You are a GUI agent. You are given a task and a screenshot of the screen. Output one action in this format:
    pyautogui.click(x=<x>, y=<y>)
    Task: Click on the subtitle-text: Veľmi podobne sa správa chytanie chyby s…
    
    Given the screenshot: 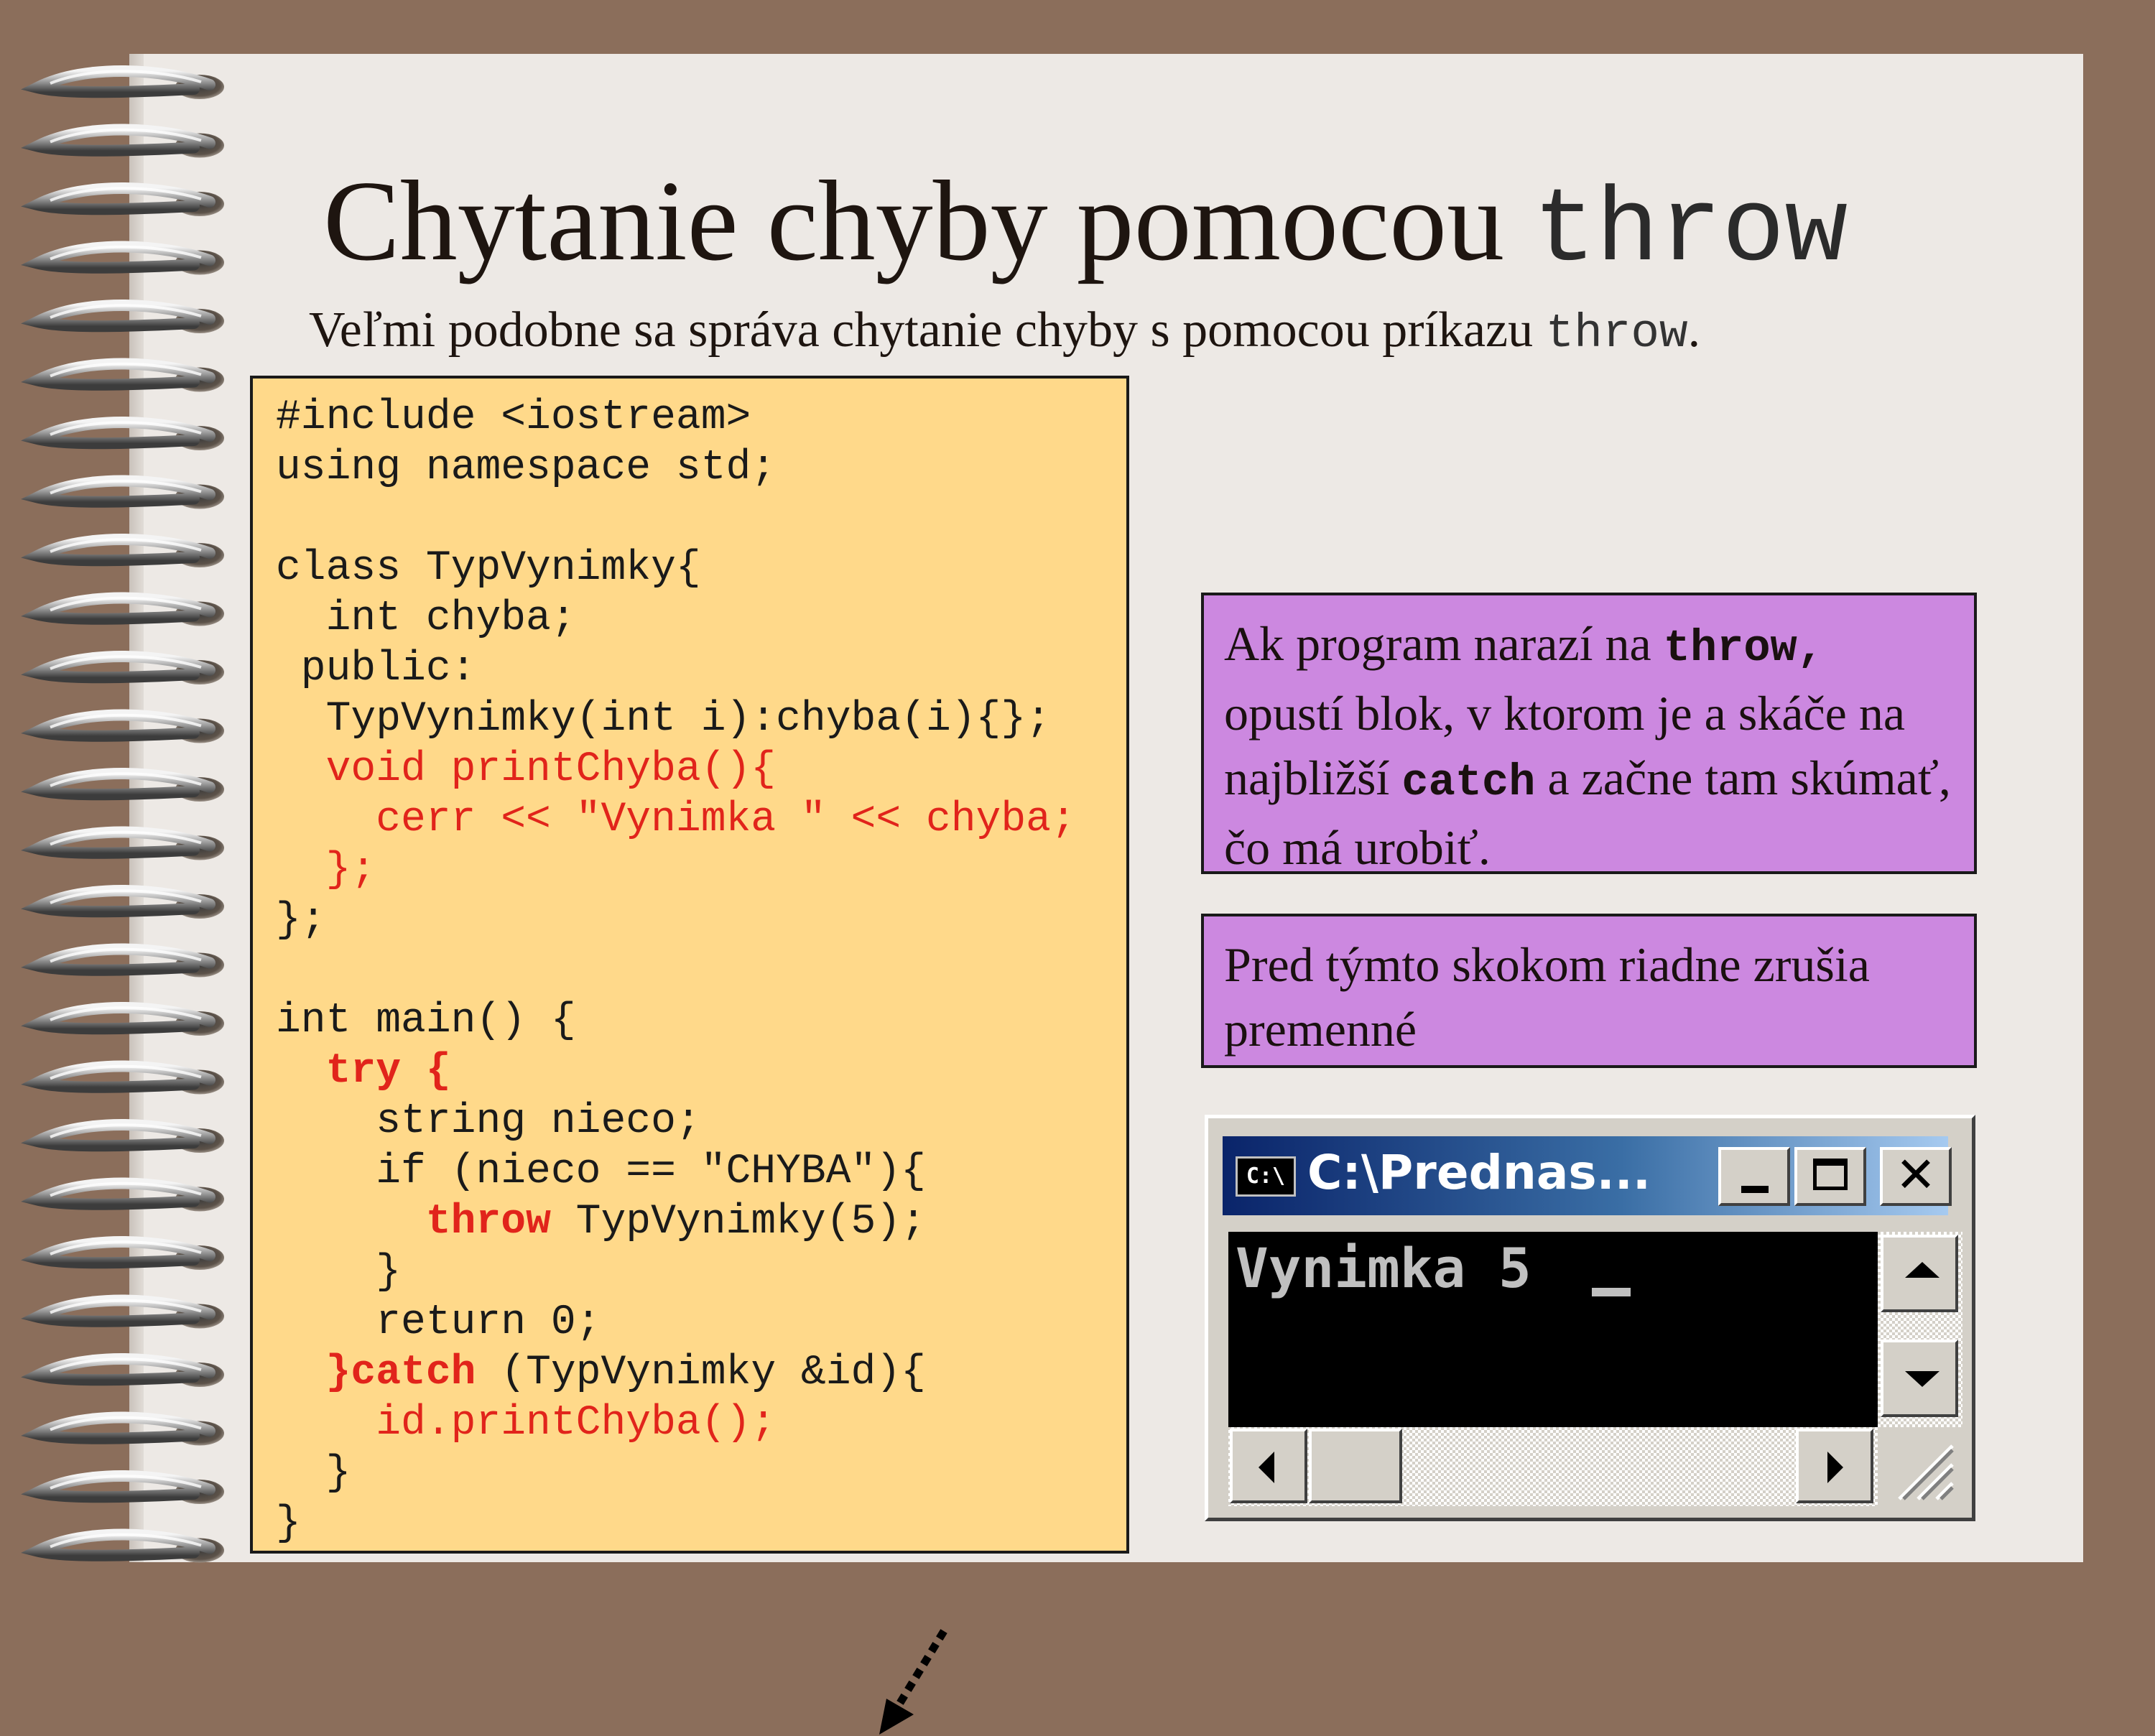 What is the action you would take?
    pyautogui.click(x=928, y=330)
    